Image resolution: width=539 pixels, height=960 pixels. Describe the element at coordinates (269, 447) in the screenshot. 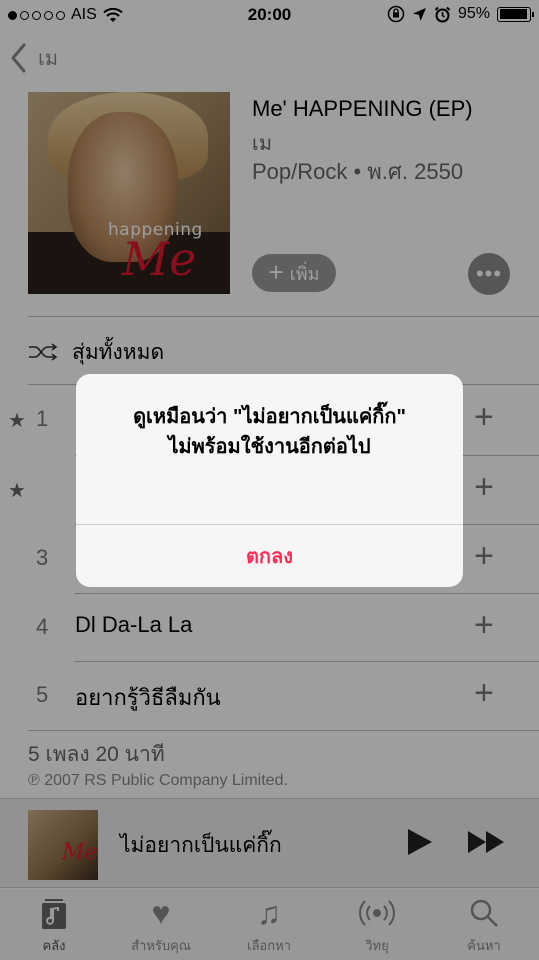

I see `alert-line-2: ไม่พร้อมใช้งานอีกต่อไป` at that location.